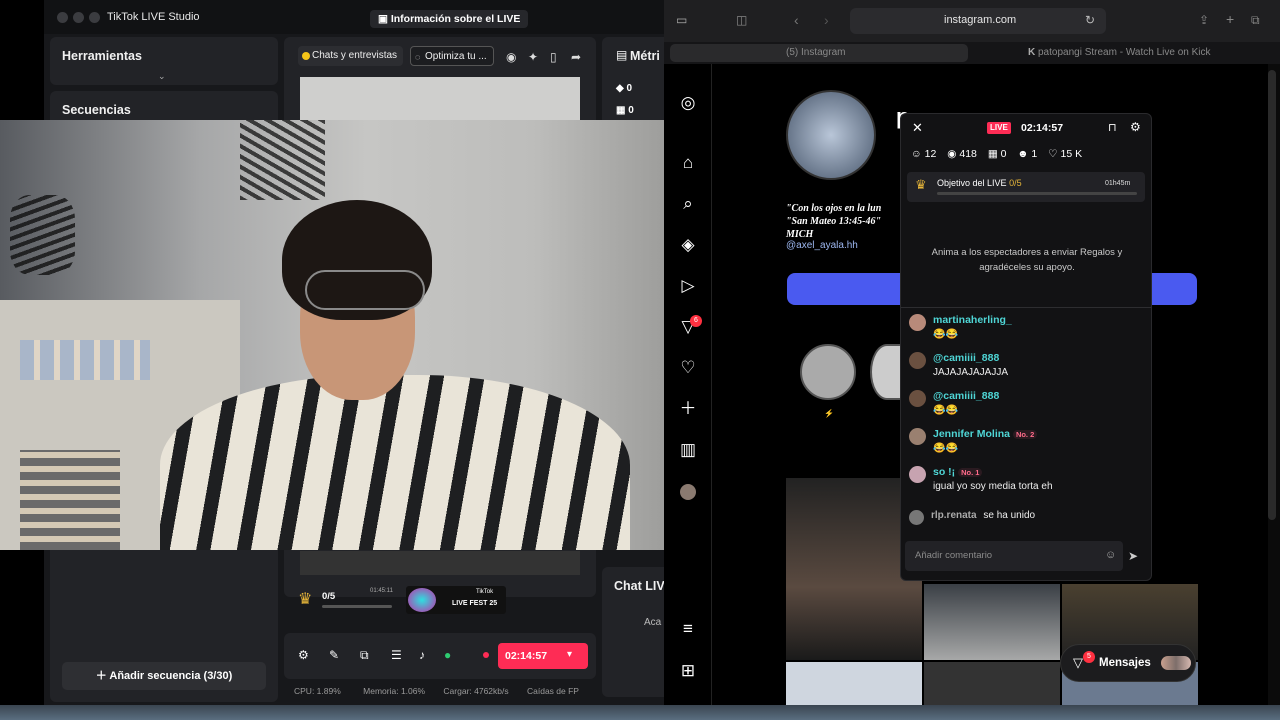  Describe the element at coordinates (688, 103) in the screenshot. I see `instagram-logo-icon: ◎` at that location.